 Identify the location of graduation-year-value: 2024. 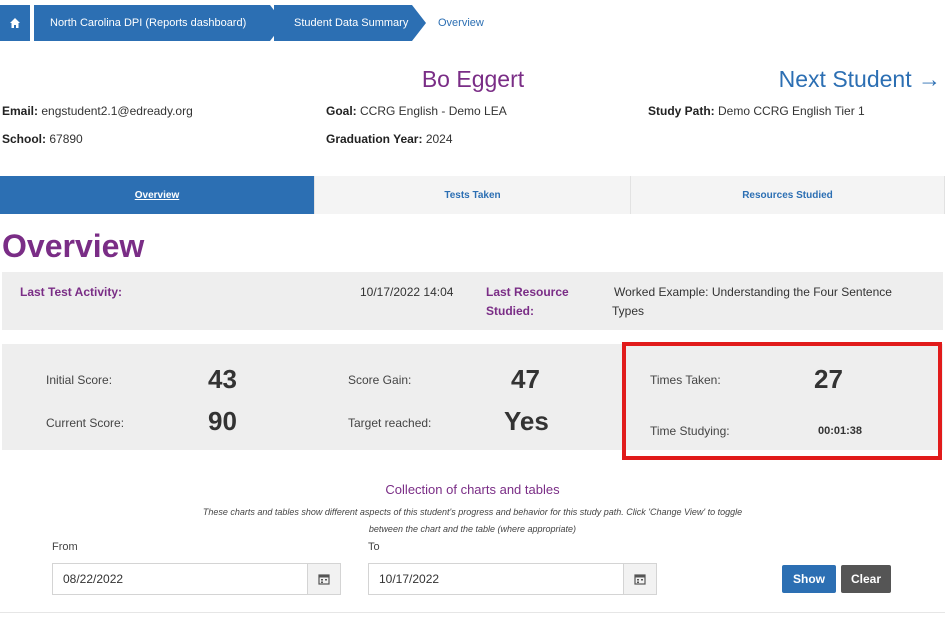
(439, 139).